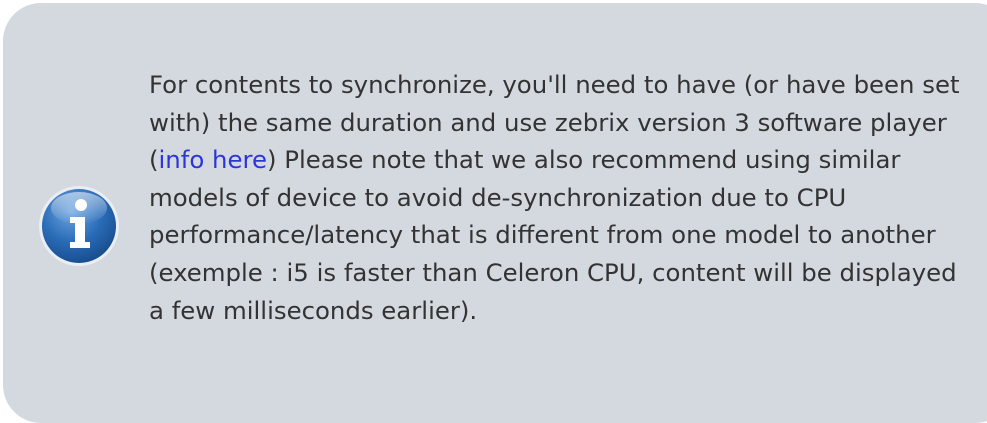  Describe the element at coordinates (213, 159) in the screenshot. I see `info-here-link: info here` at that location.